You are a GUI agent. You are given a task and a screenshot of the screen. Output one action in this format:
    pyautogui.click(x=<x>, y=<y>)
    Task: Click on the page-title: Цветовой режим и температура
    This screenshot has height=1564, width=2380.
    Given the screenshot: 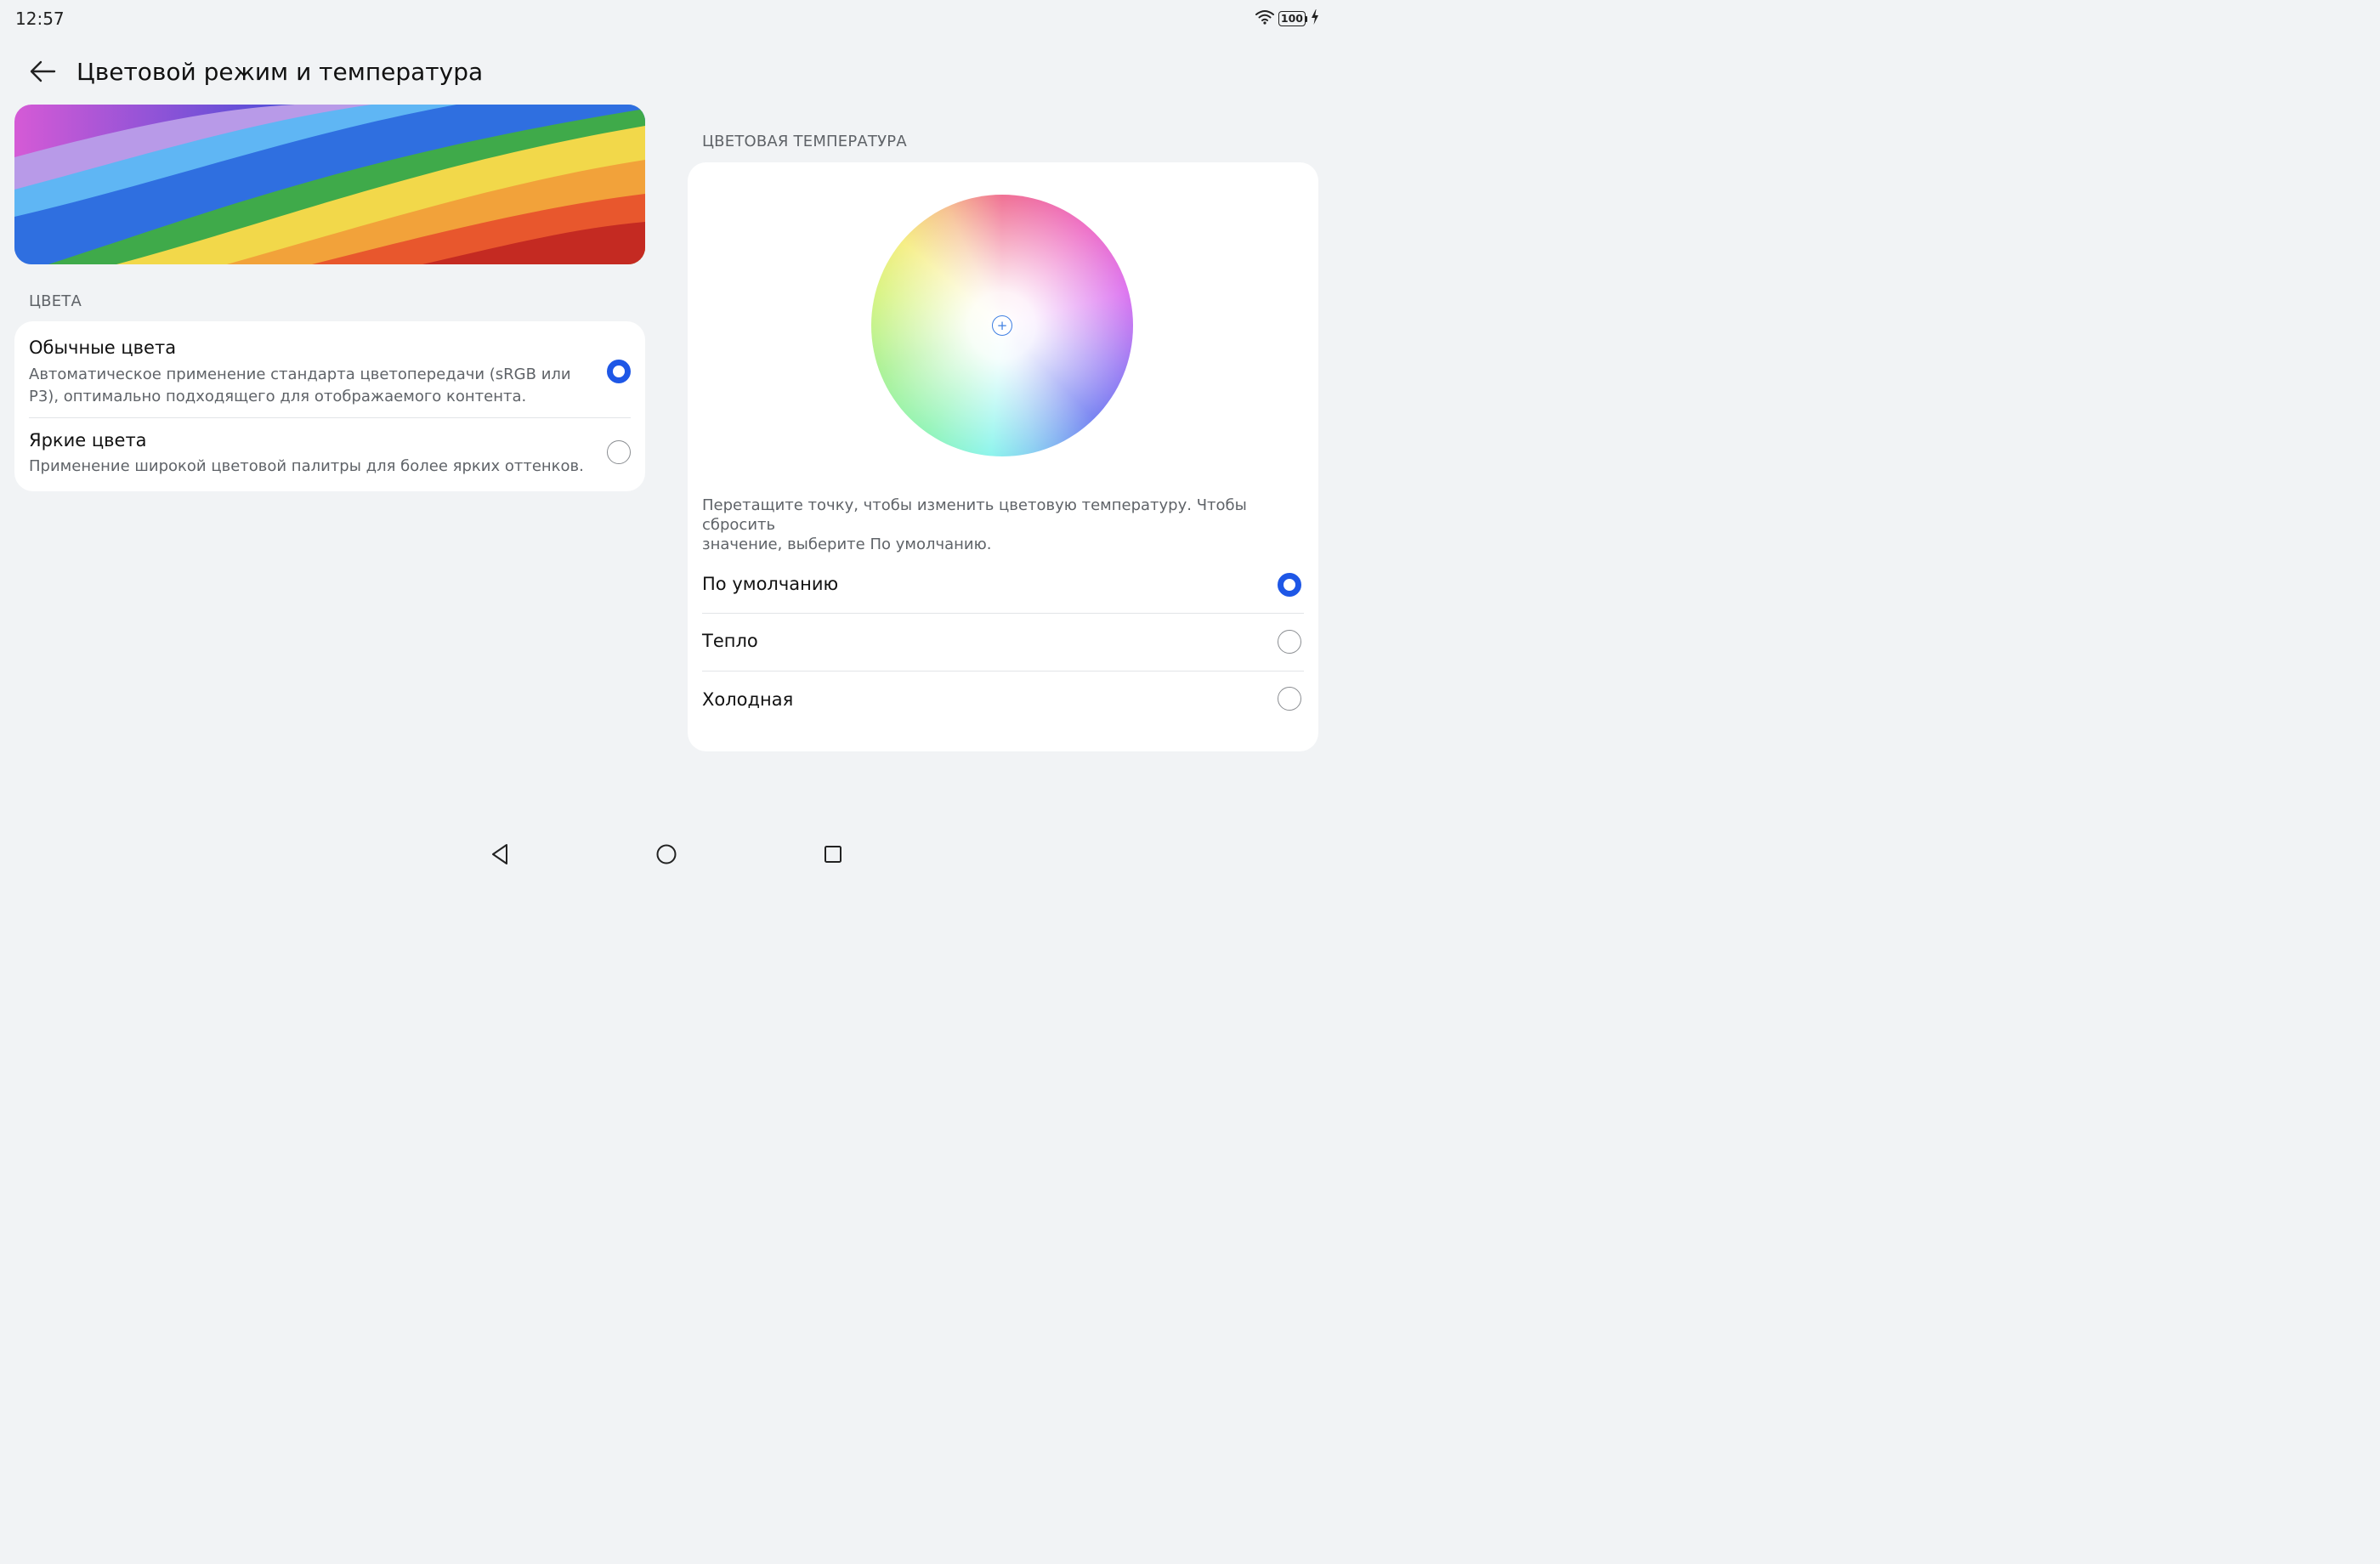 What is the action you would take?
    pyautogui.click(x=280, y=72)
    